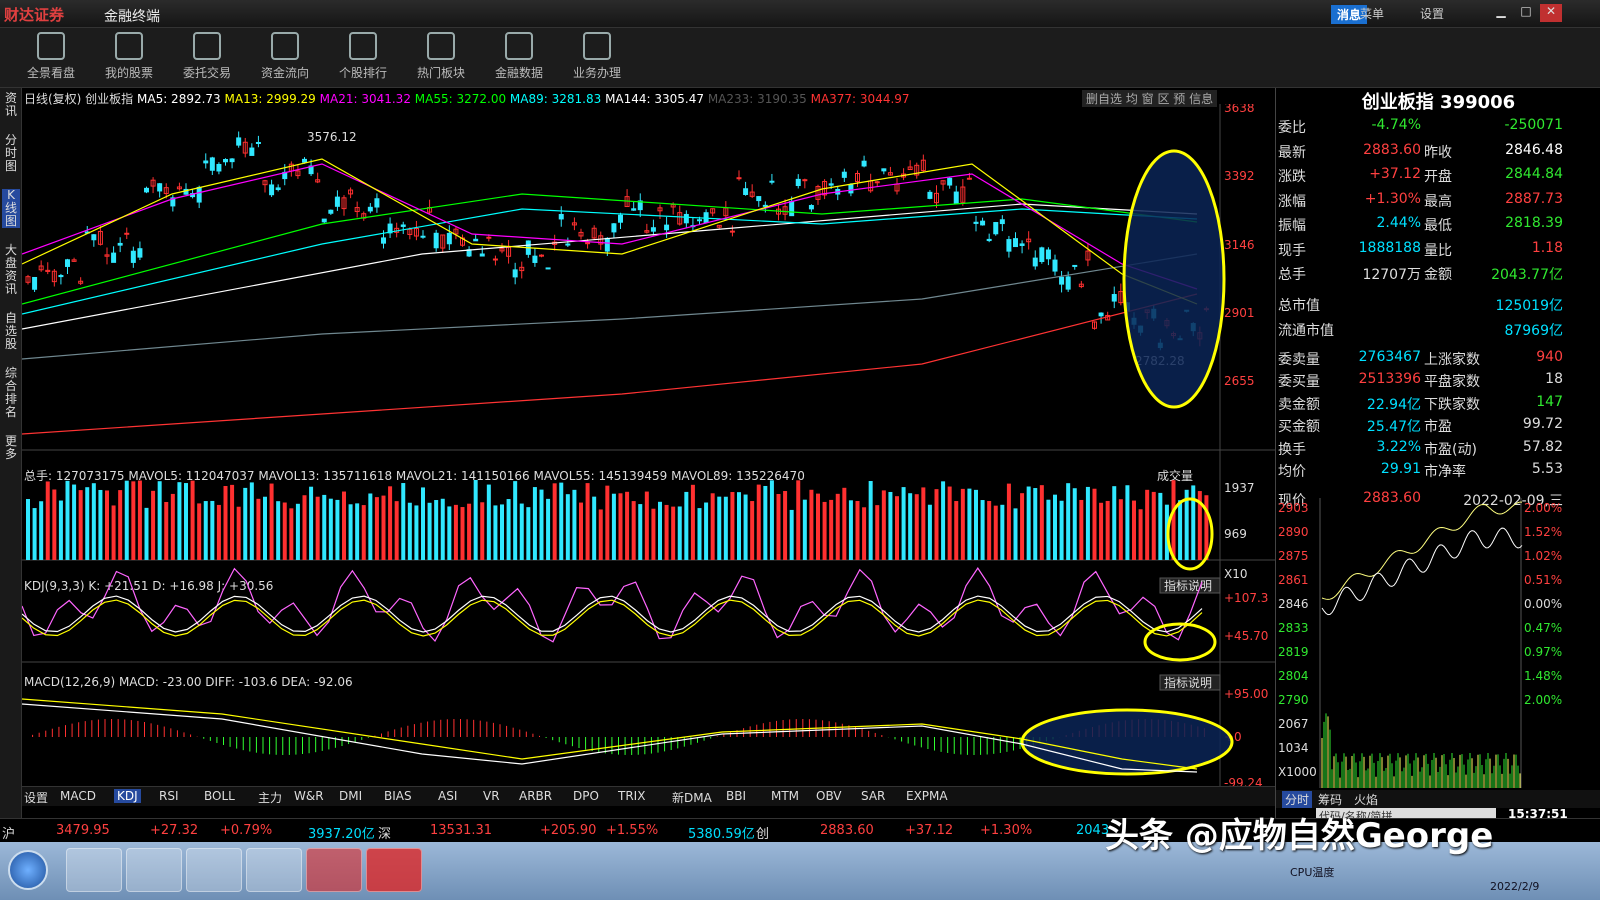  Describe the element at coordinates (363, 56) in the screenshot. I see `toolbar-item: 个股排行` at that location.